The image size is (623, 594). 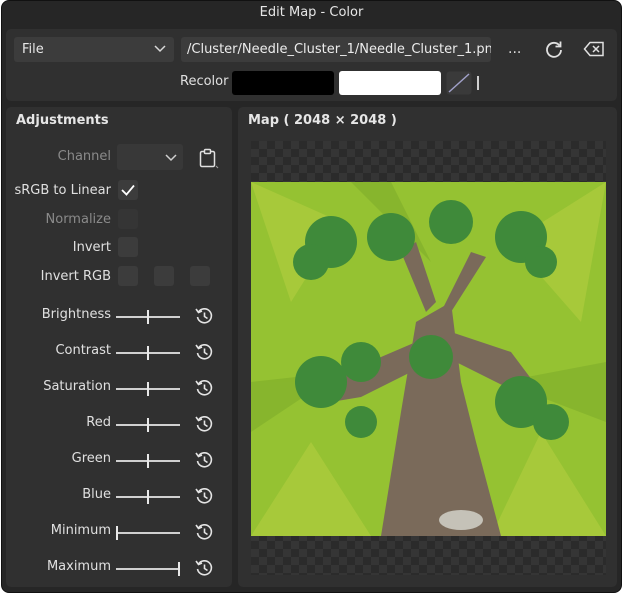 I want to click on invert-r-checkbox, so click(x=128, y=276).